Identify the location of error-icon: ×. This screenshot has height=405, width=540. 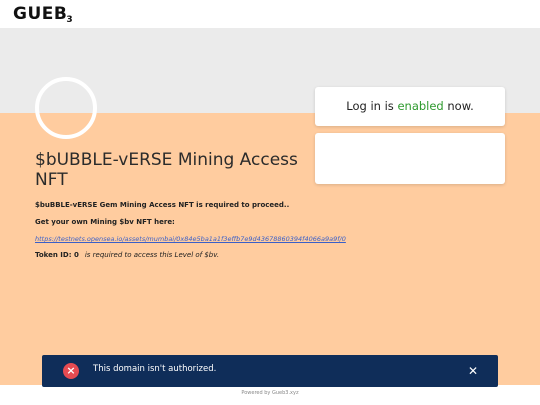
(71, 371).